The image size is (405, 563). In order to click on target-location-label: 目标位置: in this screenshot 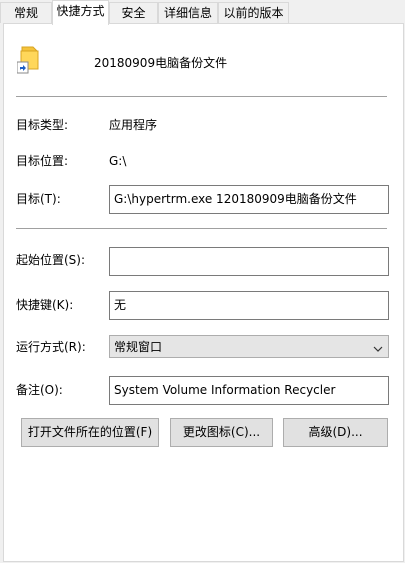, I will do `click(42, 161)`.